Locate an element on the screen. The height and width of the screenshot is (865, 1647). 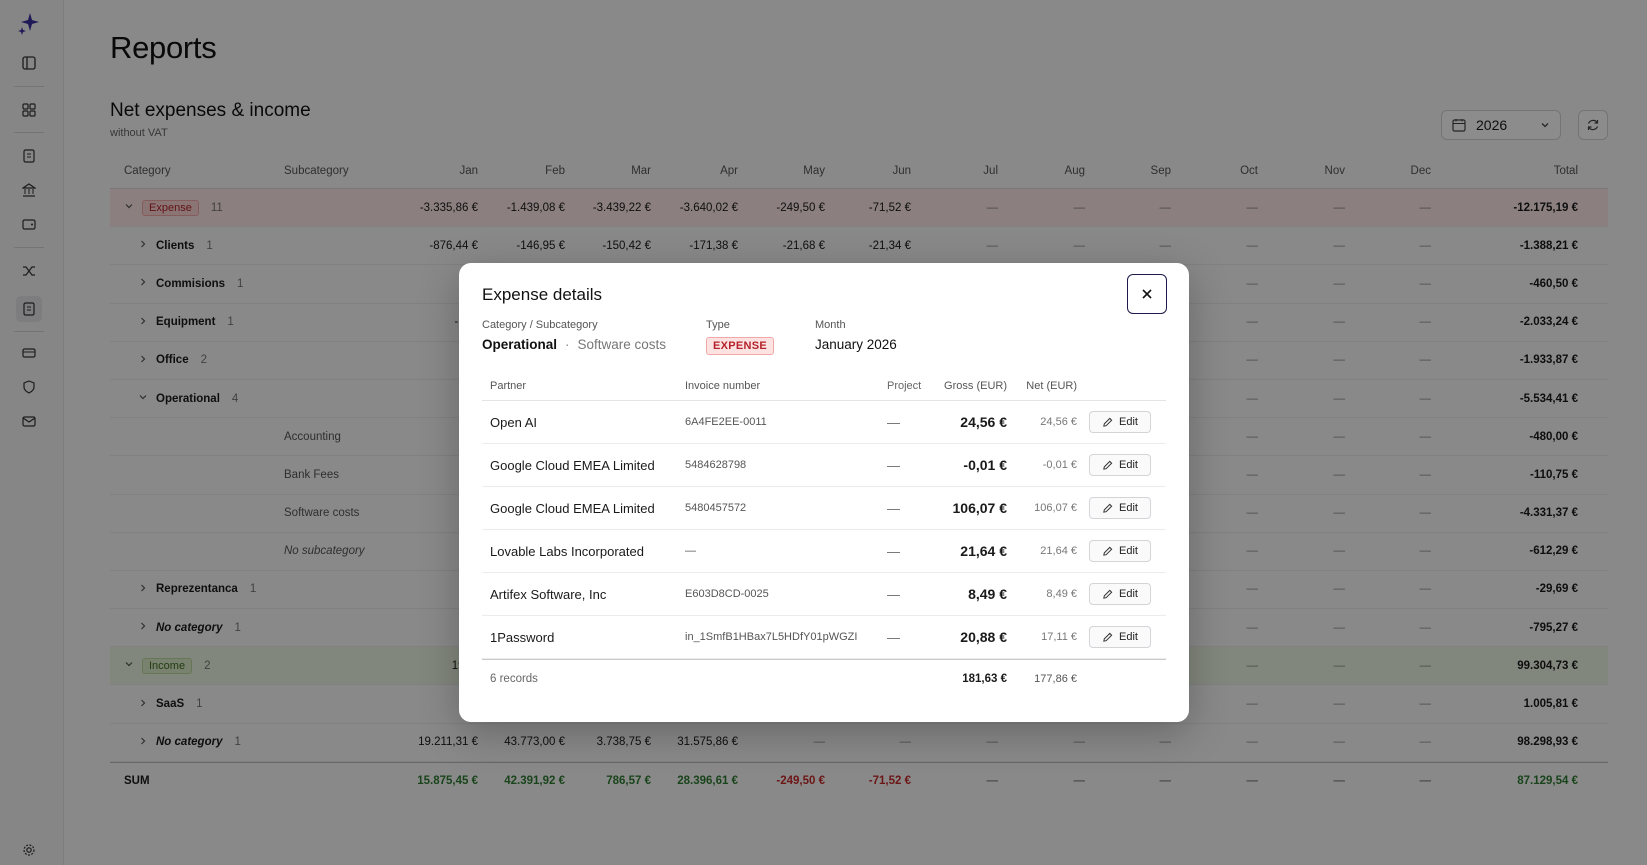
gross-cell: 24,56 € is located at coordinates (983, 422).